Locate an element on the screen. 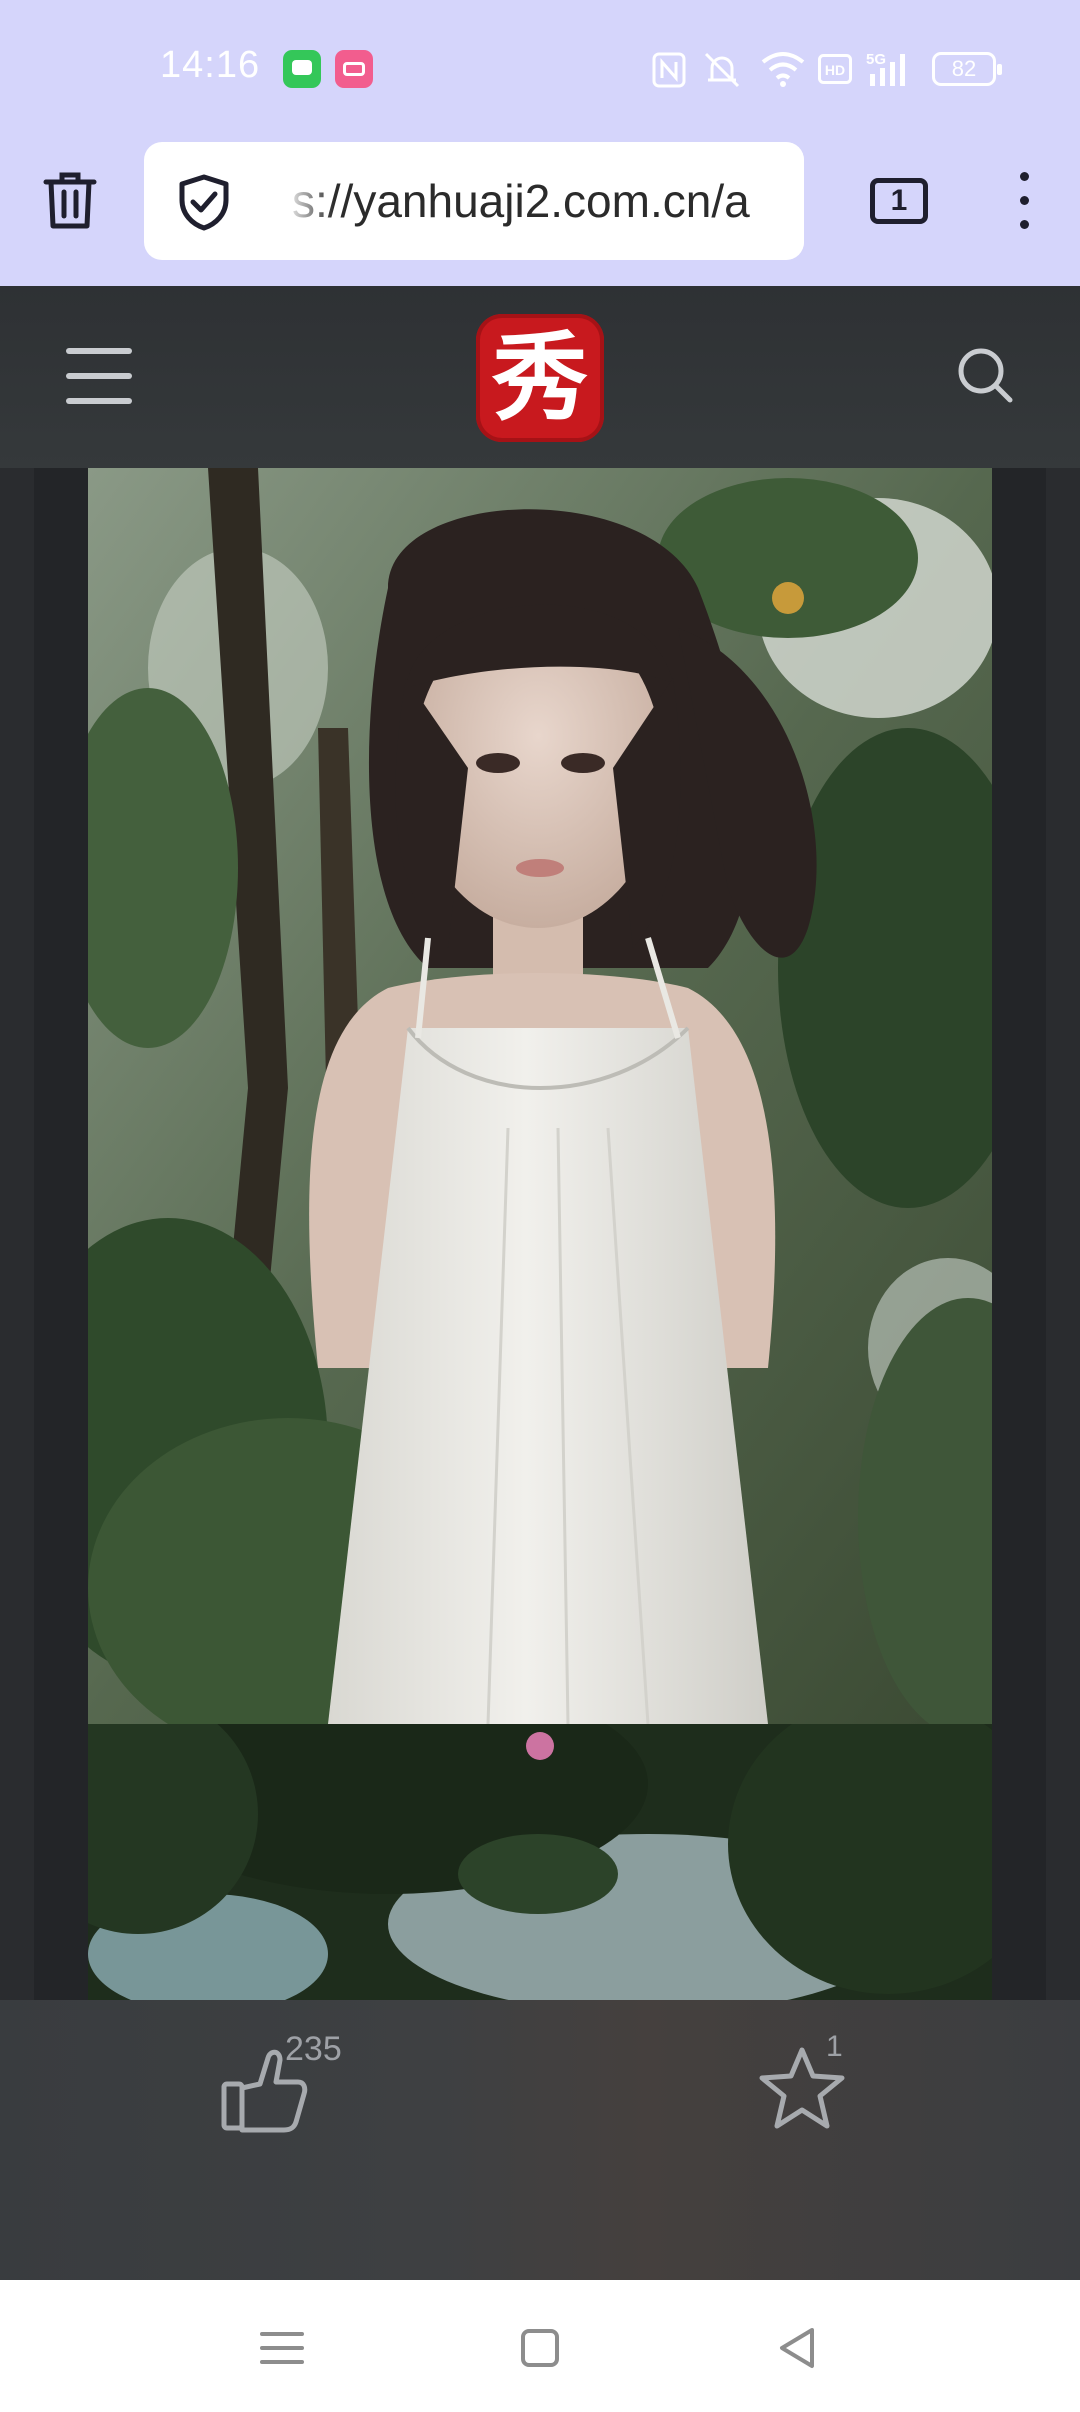 The height and width of the screenshot is (2412, 1080). site-header: 秀 is located at coordinates (540, 377).